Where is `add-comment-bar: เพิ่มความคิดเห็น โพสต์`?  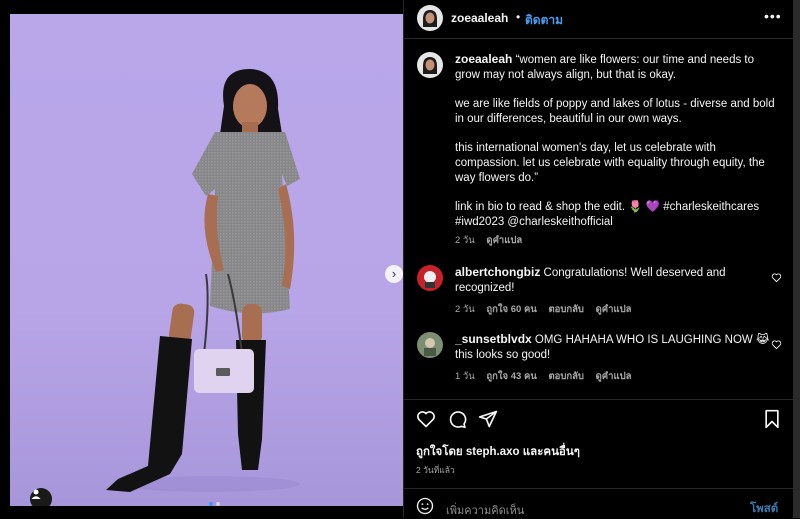
add-comment-bar: เพิ่มความคิดเห็น โพสต์ is located at coordinates (599, 503).